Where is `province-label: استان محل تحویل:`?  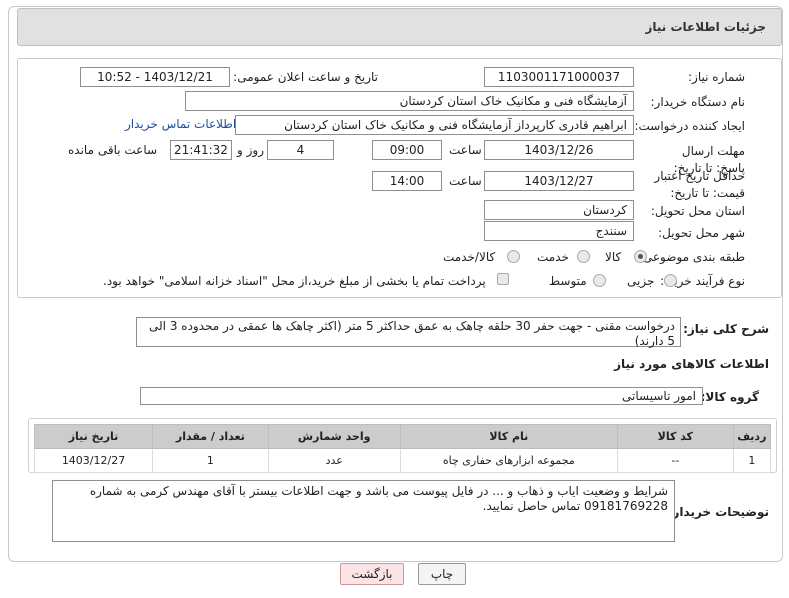
province-label: استان محل تحویل: is located at coordinates (697, 211).